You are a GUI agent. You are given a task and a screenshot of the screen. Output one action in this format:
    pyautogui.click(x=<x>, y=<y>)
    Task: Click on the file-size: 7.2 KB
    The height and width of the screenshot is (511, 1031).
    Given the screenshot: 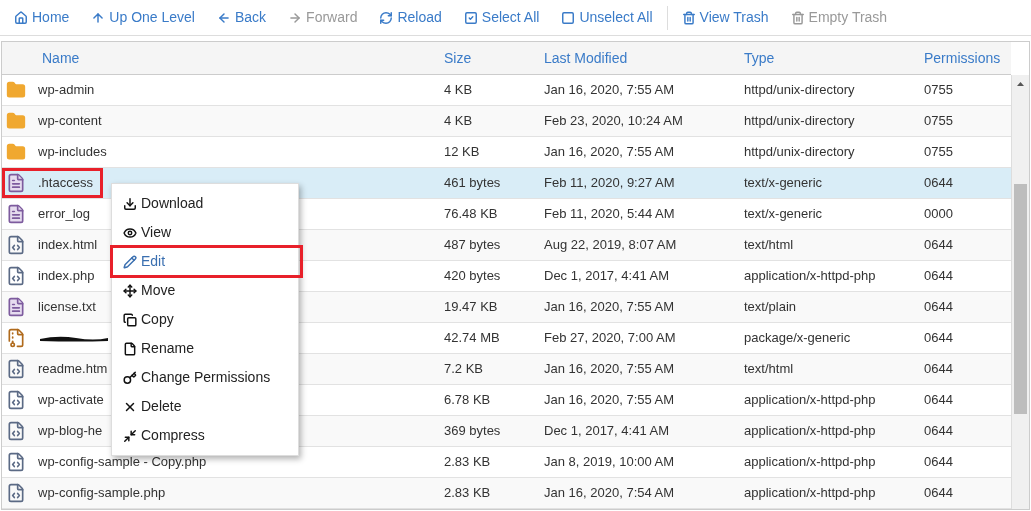 What is the action you would take?
    pyautogui.click(x=464, y=369)
    